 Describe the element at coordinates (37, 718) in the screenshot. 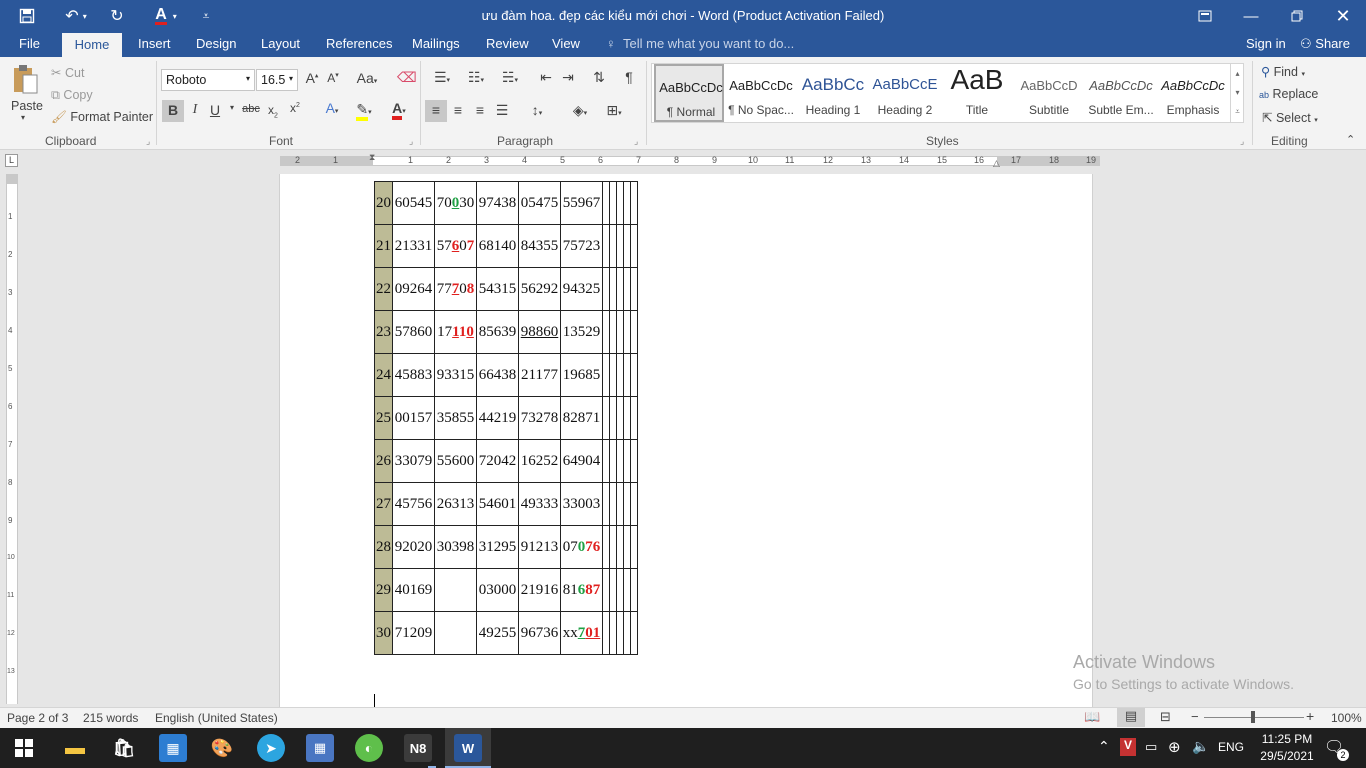

I see `page-count: Page 2 of 3` at that location.